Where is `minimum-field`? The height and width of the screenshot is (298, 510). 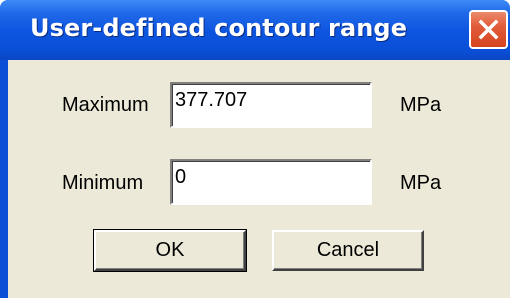
minimum-field is located at coordinates (271, 182).